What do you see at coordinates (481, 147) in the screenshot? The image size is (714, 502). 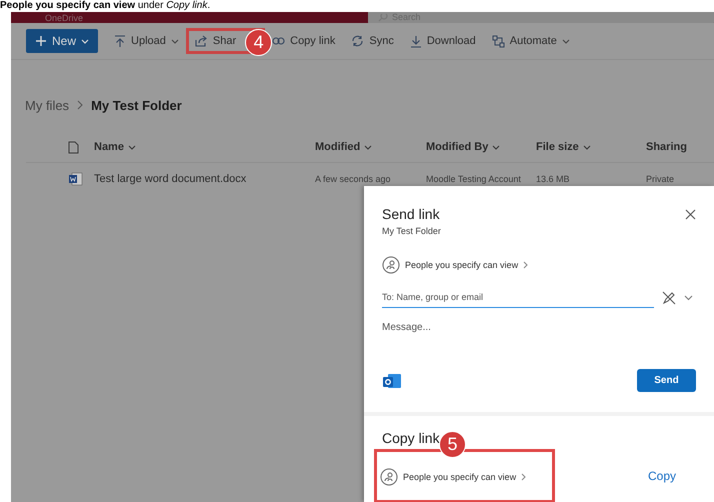 I see `column-header: Modified By` at bounding box center [481, 147].